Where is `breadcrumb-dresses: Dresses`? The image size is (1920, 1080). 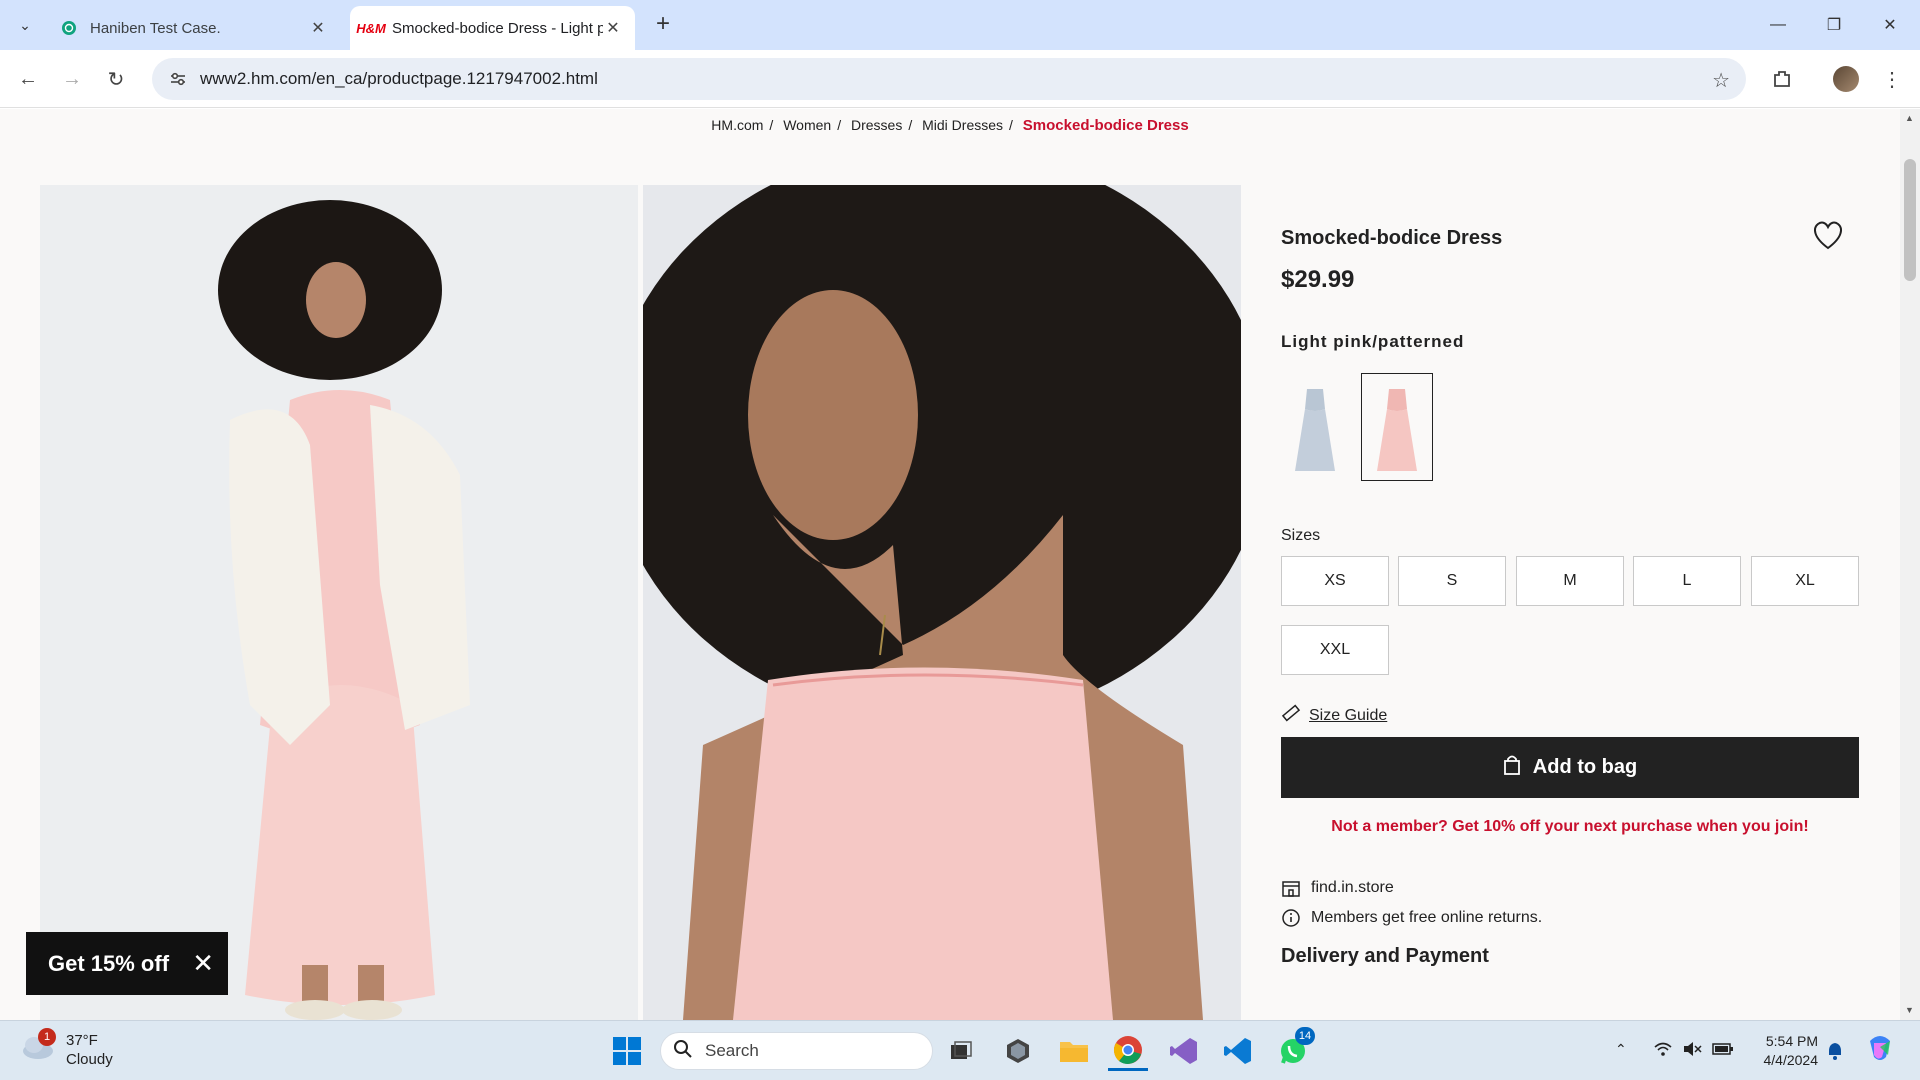 breadcrumb-dresses: Dresses is located at coordinates (876, 125).